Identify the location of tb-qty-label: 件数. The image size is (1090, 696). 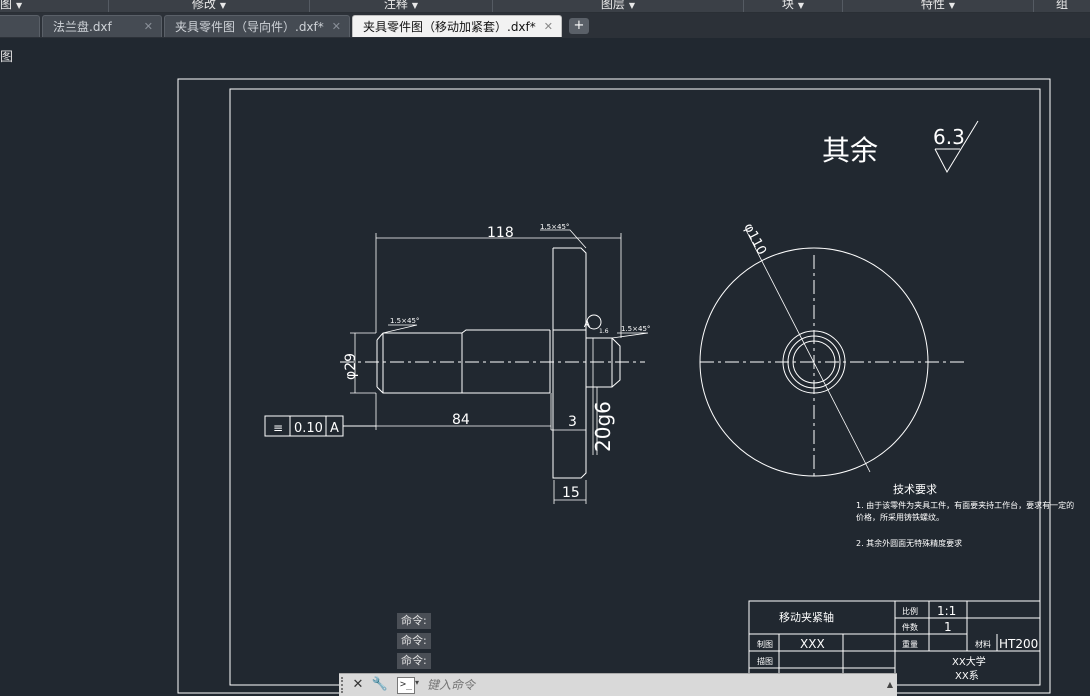
(910, 627).